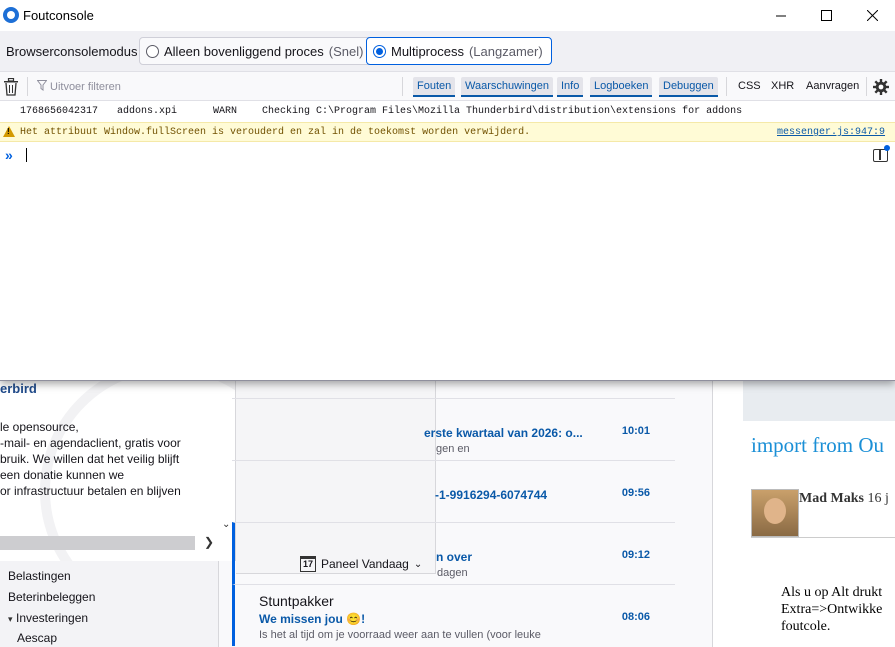 This screenshot has width=895, height=647. I want to click on message-preview: gen en, so click(453, 449).